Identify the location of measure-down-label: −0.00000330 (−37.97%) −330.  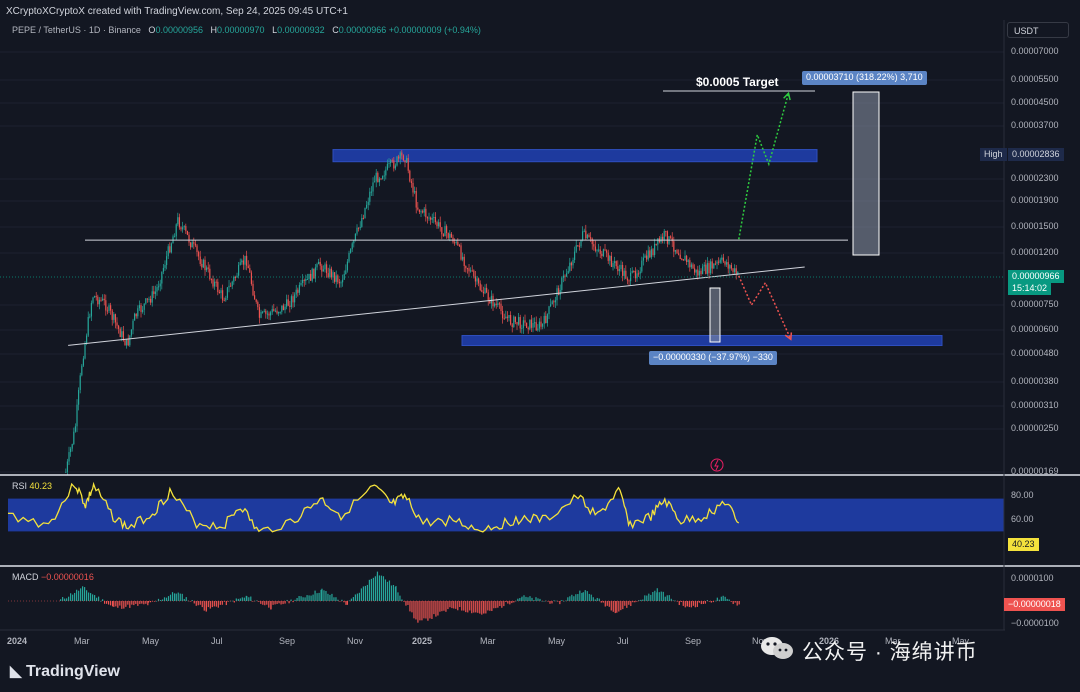
(713, 358).